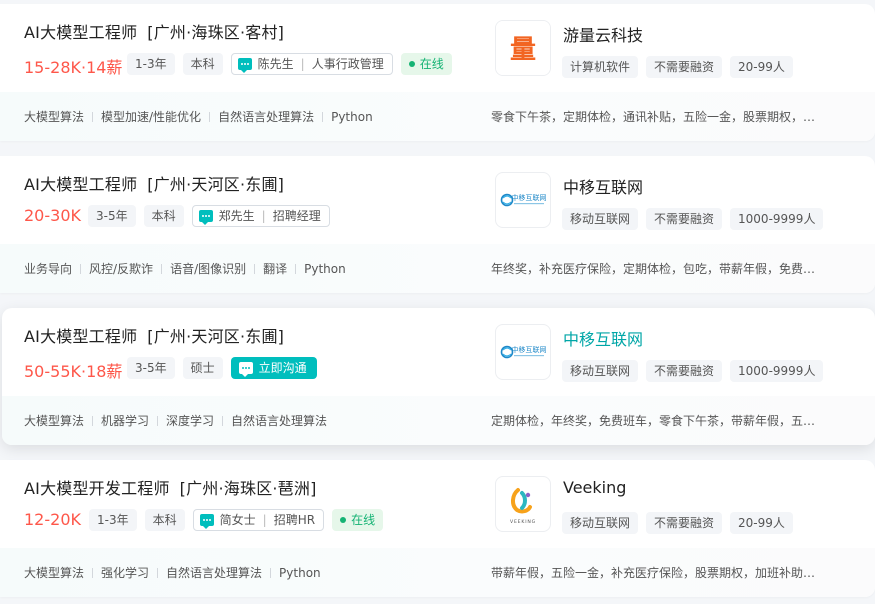  What do you see at coordinates (260, 216) in the screenshot?
I see `recruiter-info: 郑先生 | 招聘经理` at bounding box center [260, 216].